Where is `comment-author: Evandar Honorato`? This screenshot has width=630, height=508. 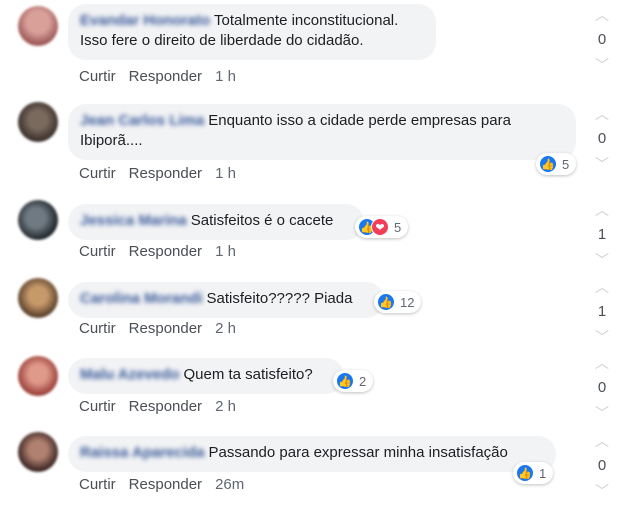 comment-author: Evandar Honorato is located at coordinates (145, 20).